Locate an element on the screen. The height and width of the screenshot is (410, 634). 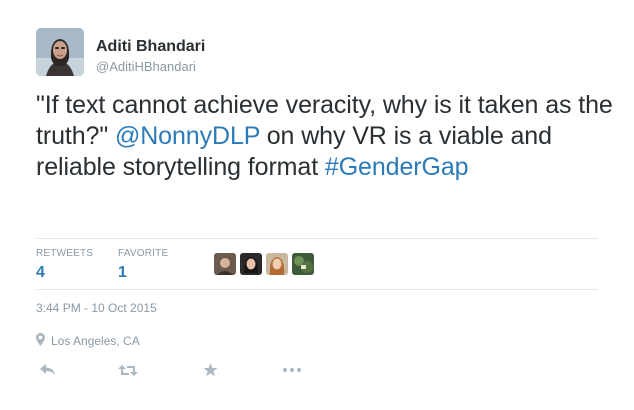
author-avatar is located at coordinates (60, 52).